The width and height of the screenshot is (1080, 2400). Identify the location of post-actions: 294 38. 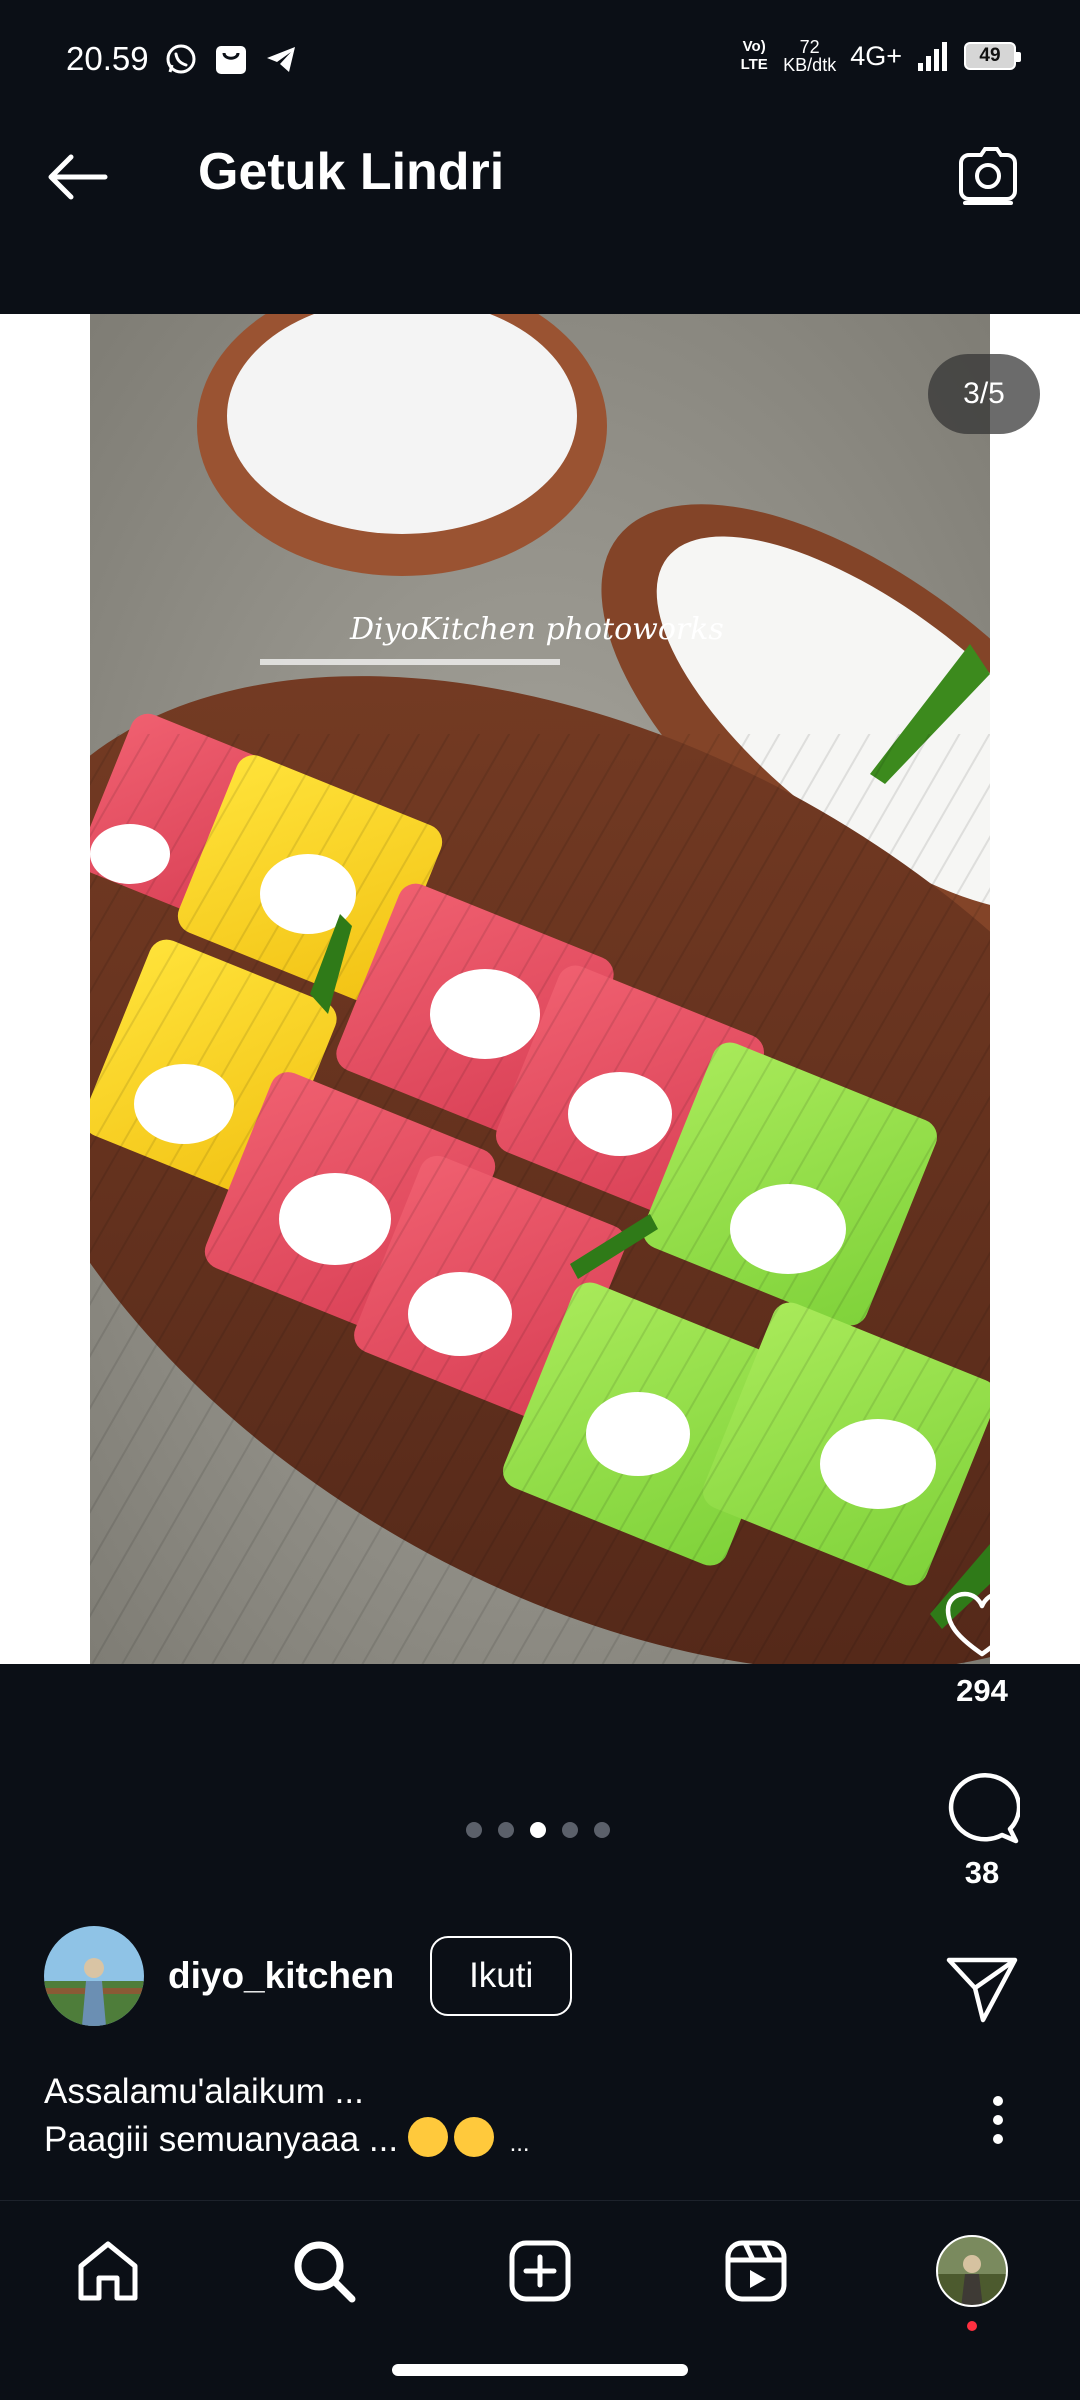
(982, 1807).